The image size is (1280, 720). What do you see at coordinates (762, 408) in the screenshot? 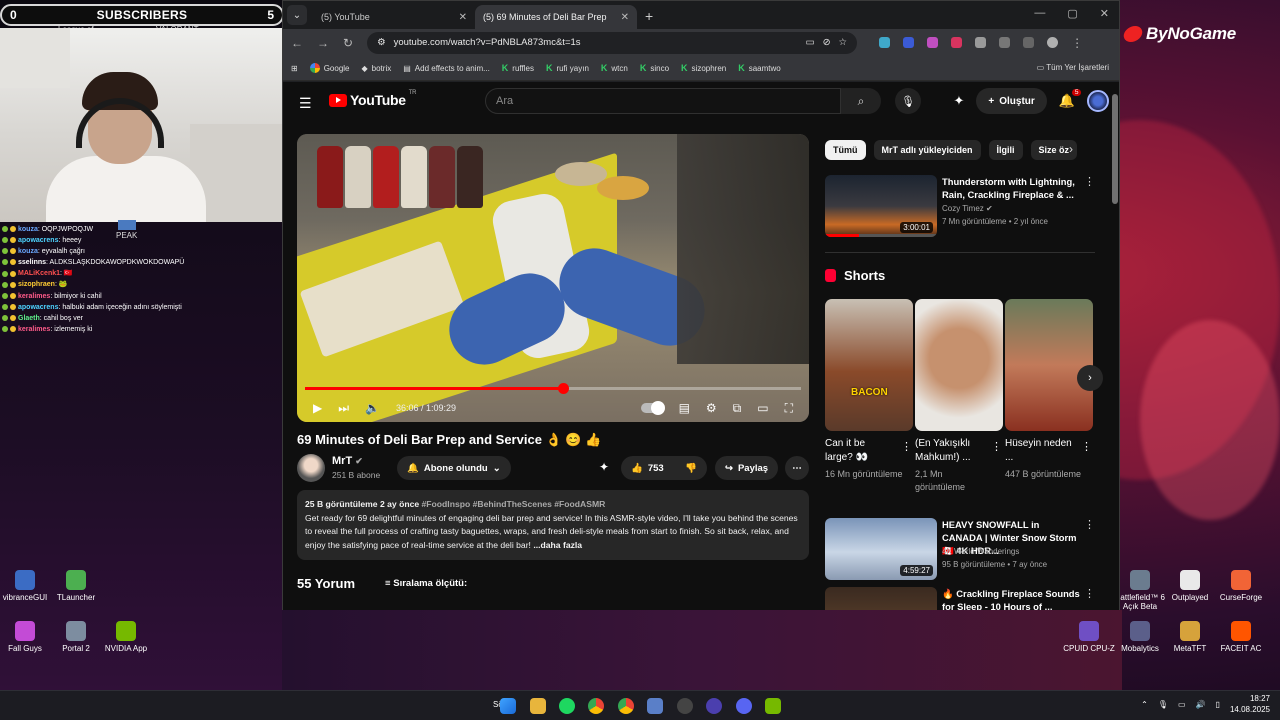
I see `theater-icon: ▭` at bounding box center [762, 408].